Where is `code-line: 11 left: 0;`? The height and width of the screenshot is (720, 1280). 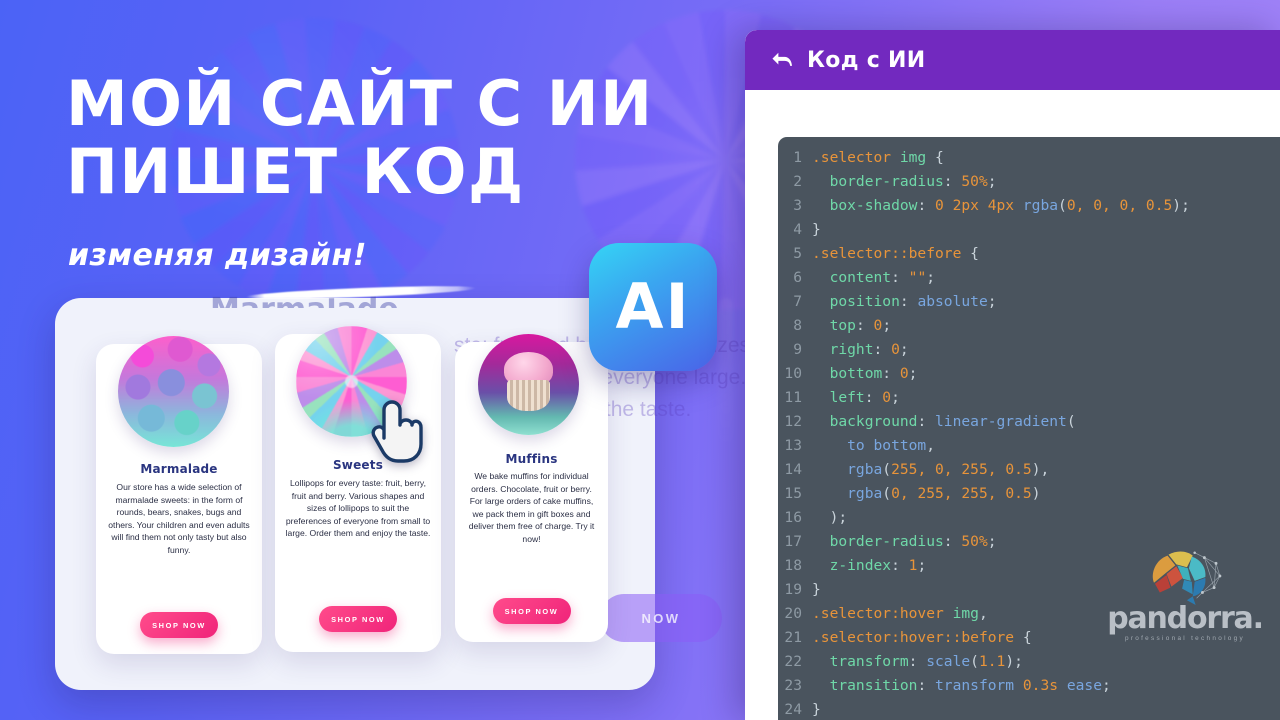 code-line: 11 left: 0; is located at coordinates (1029, 398).